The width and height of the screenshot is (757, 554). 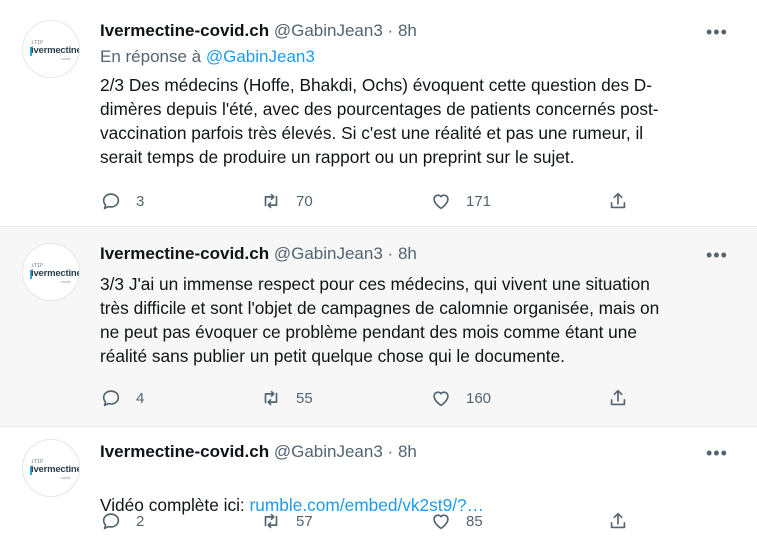 I want to click on reply-count: 3, so click(x=140, y=201).